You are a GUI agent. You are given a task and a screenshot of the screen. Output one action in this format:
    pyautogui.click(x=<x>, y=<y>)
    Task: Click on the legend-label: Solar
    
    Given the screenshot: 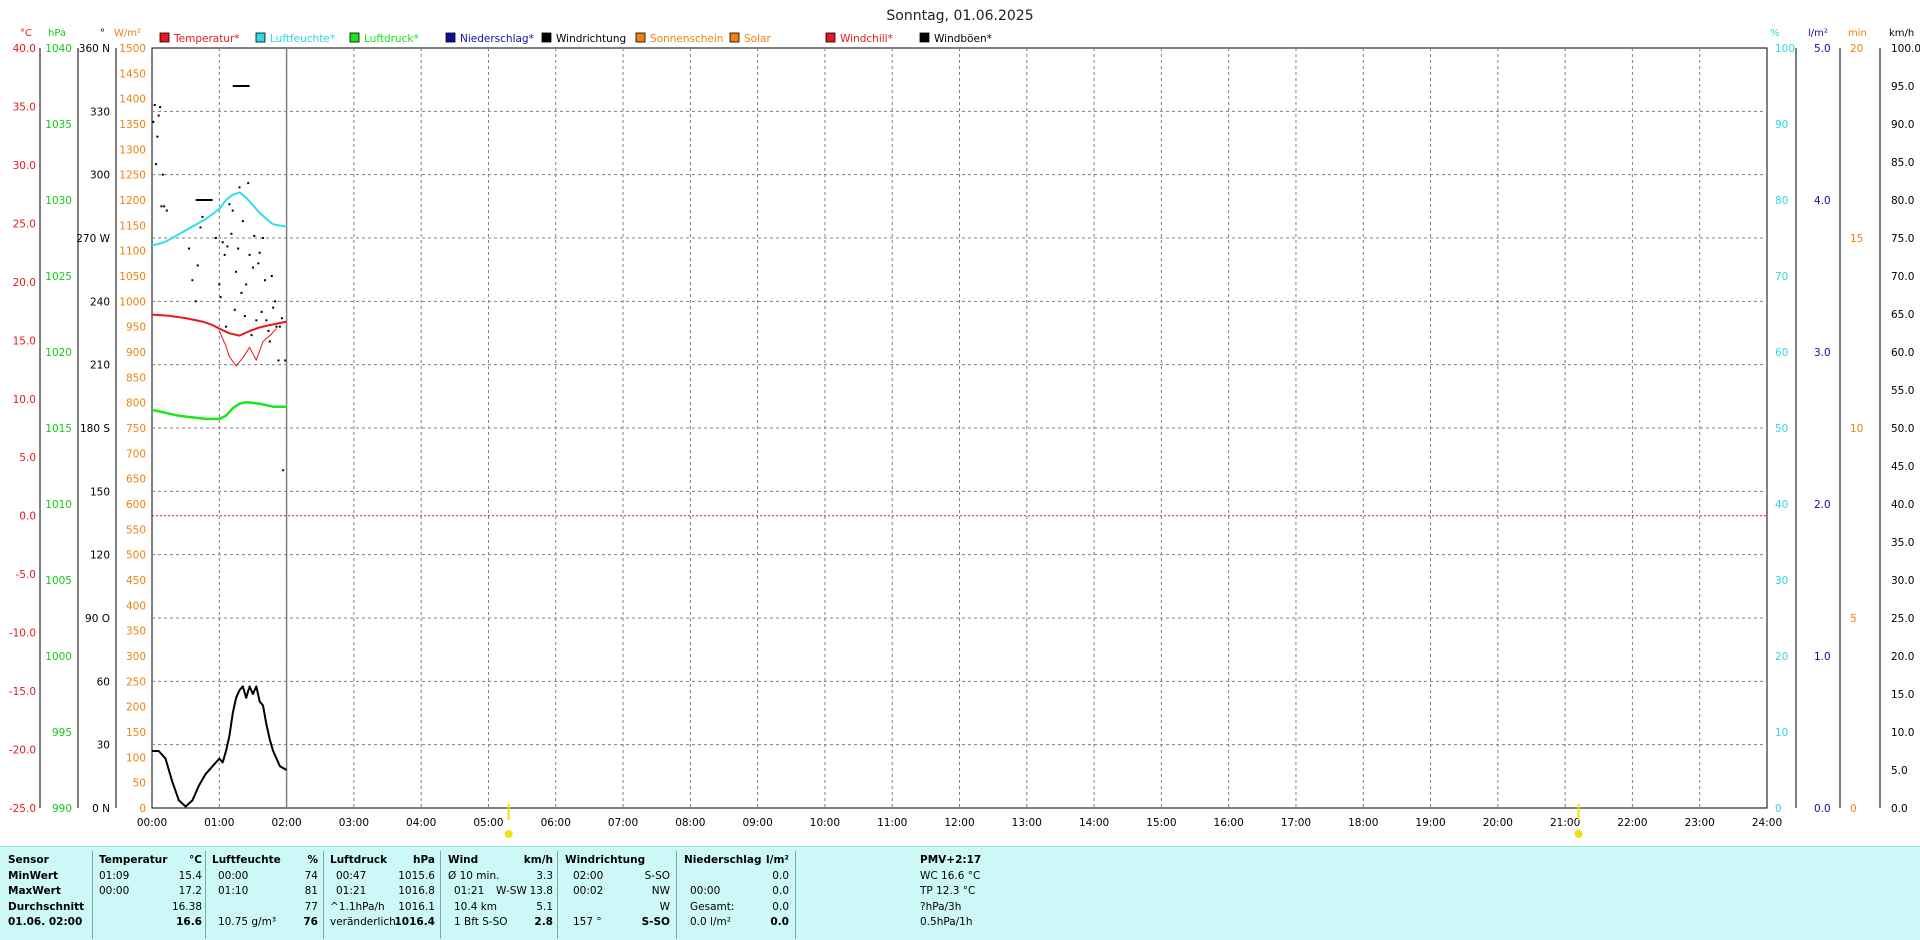 What is the action you would take?
    pyautogui.click(x=757, y=39)
    